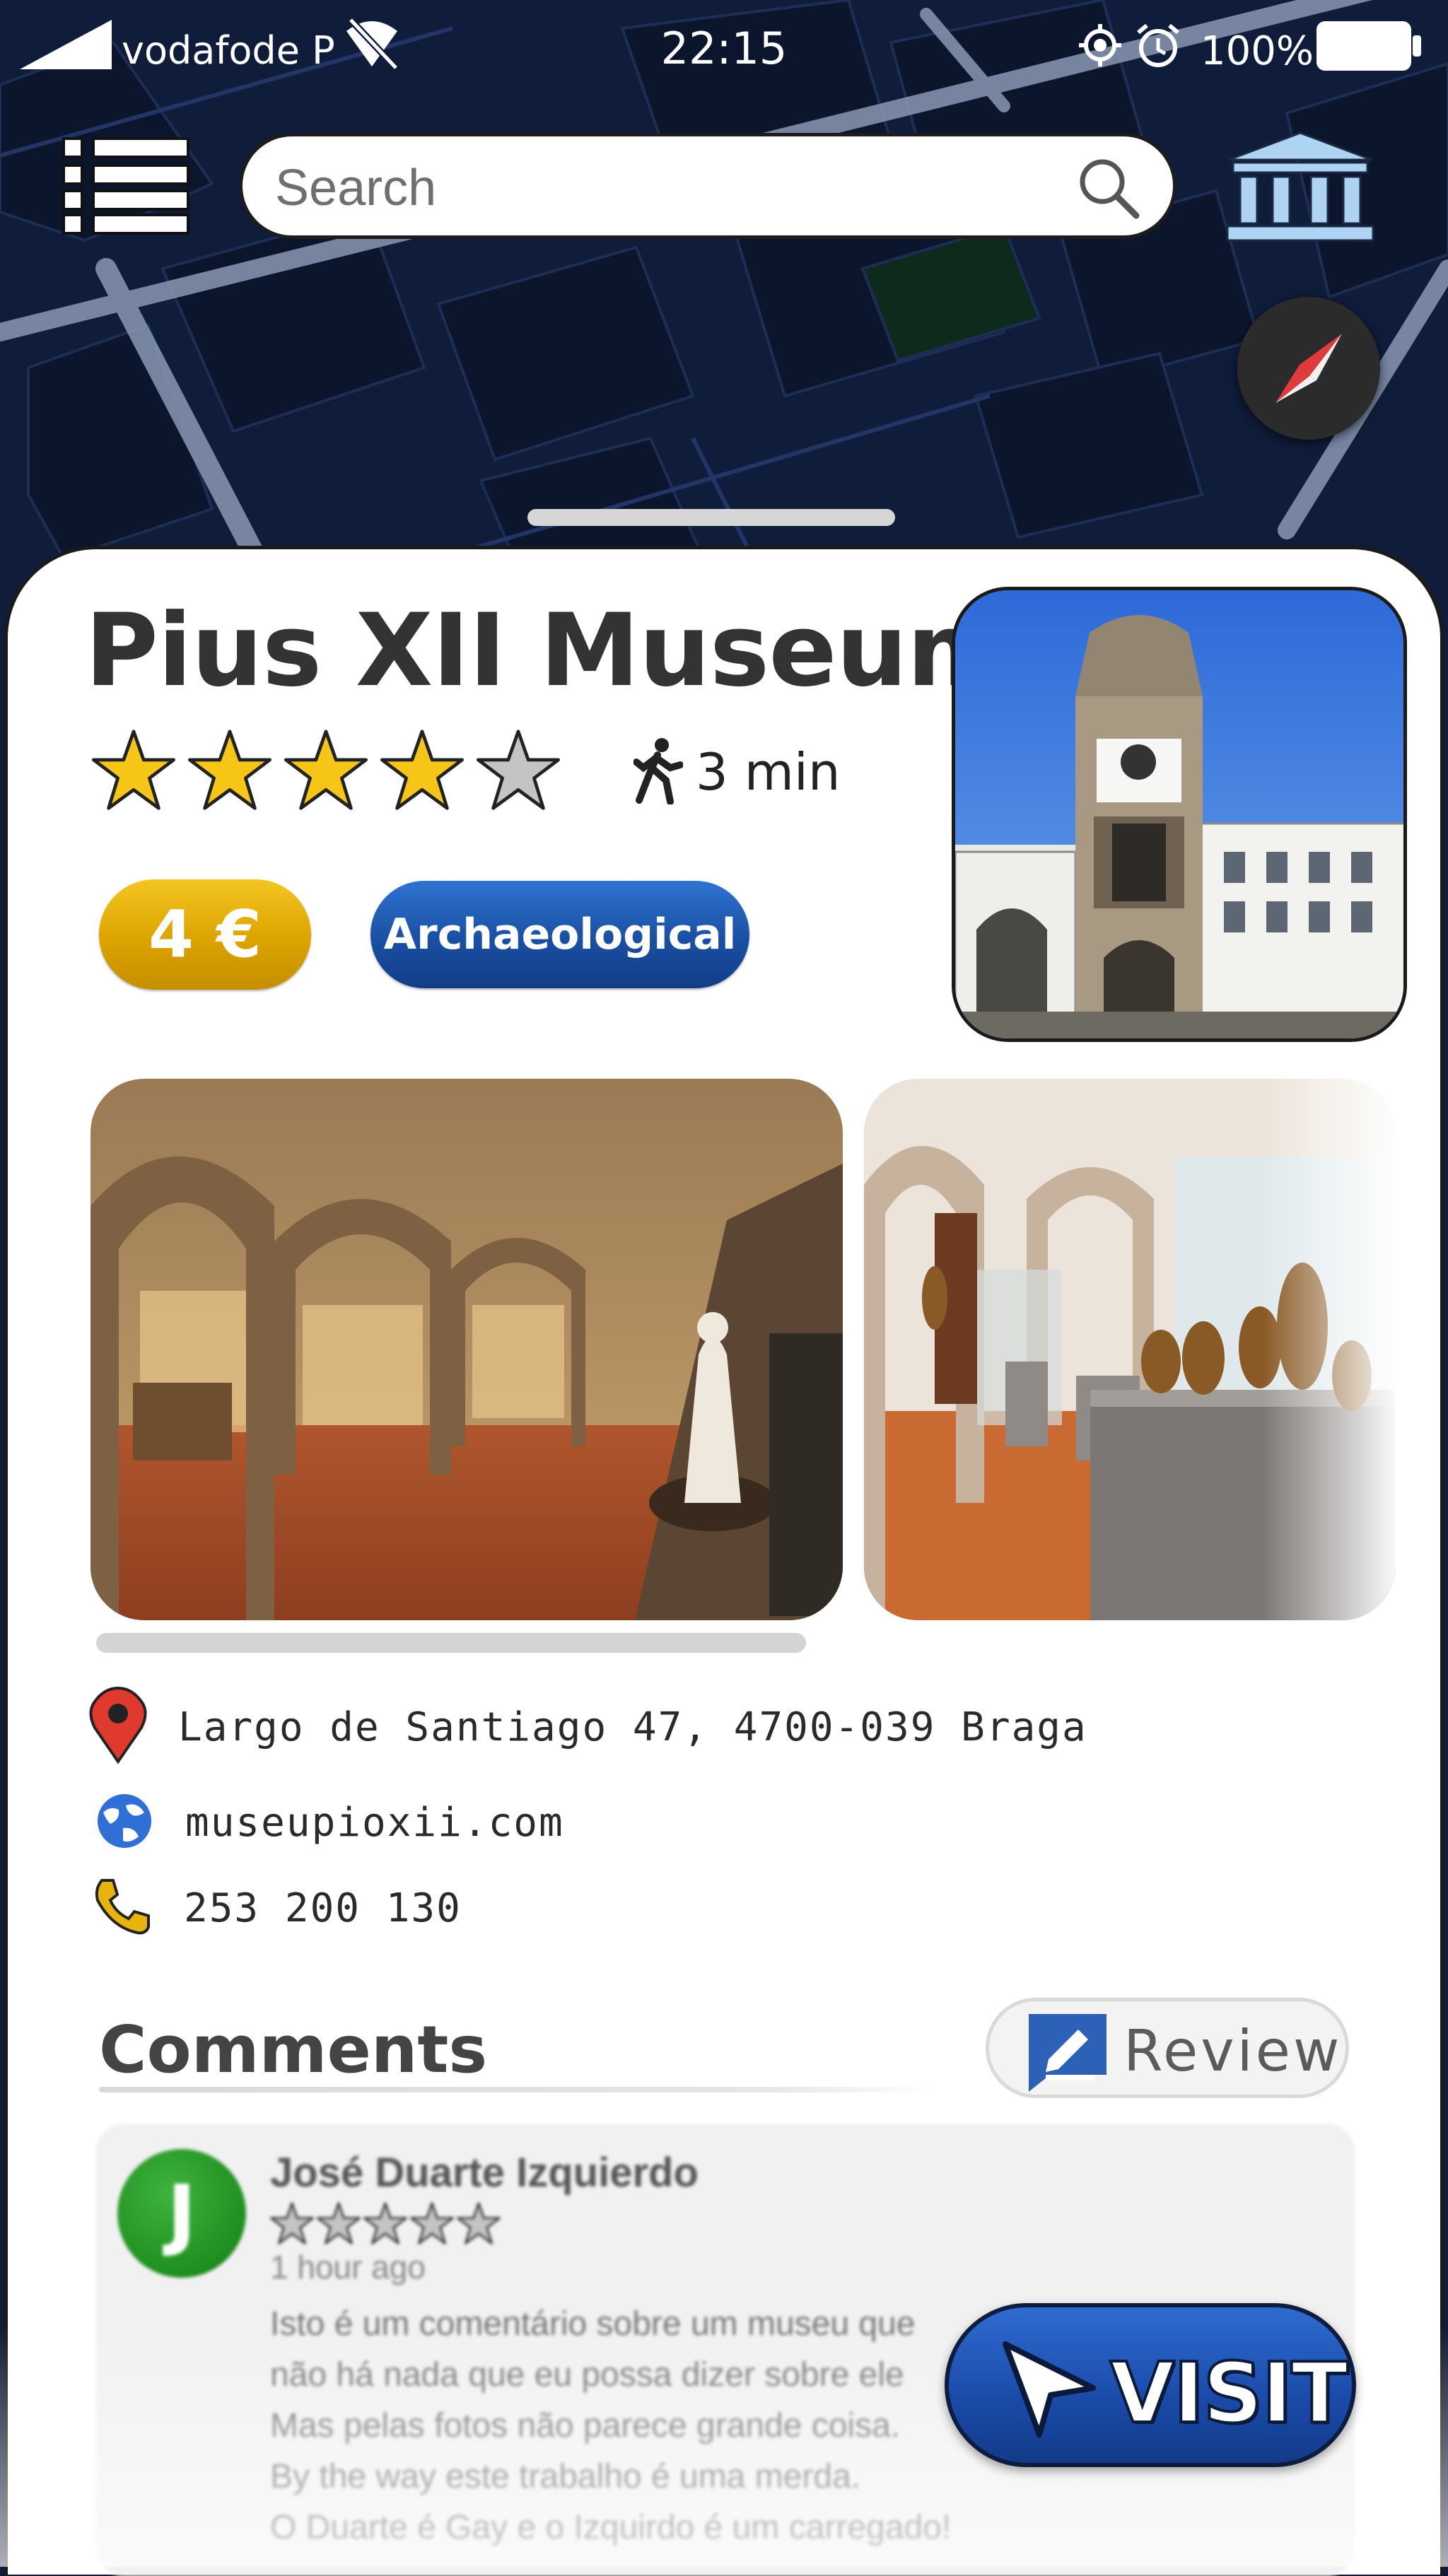 The height and width of the screenshot is (2576, 1448). Describe the element at coordinates (1108, 189) in the screenshot. I see `search-icon` at that location.